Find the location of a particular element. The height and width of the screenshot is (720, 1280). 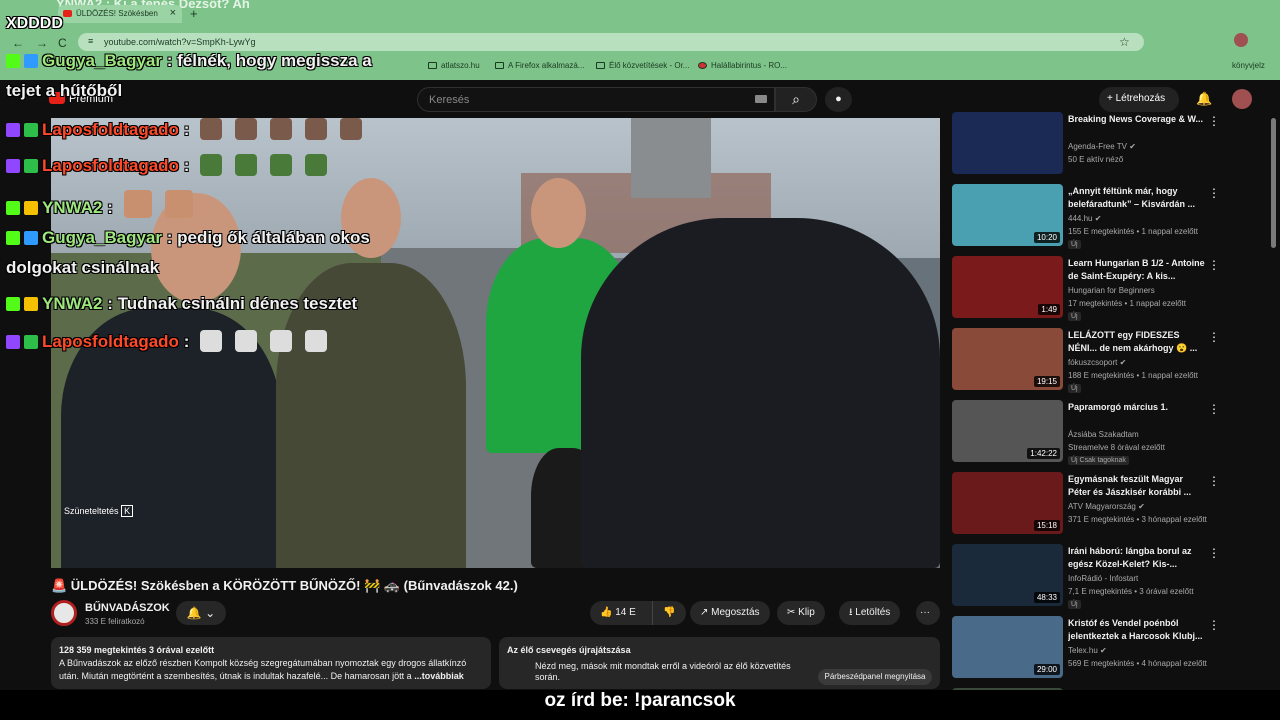

recommendation-channel: fókuszcsoport ✔ is located at coordinates (1097, 362).